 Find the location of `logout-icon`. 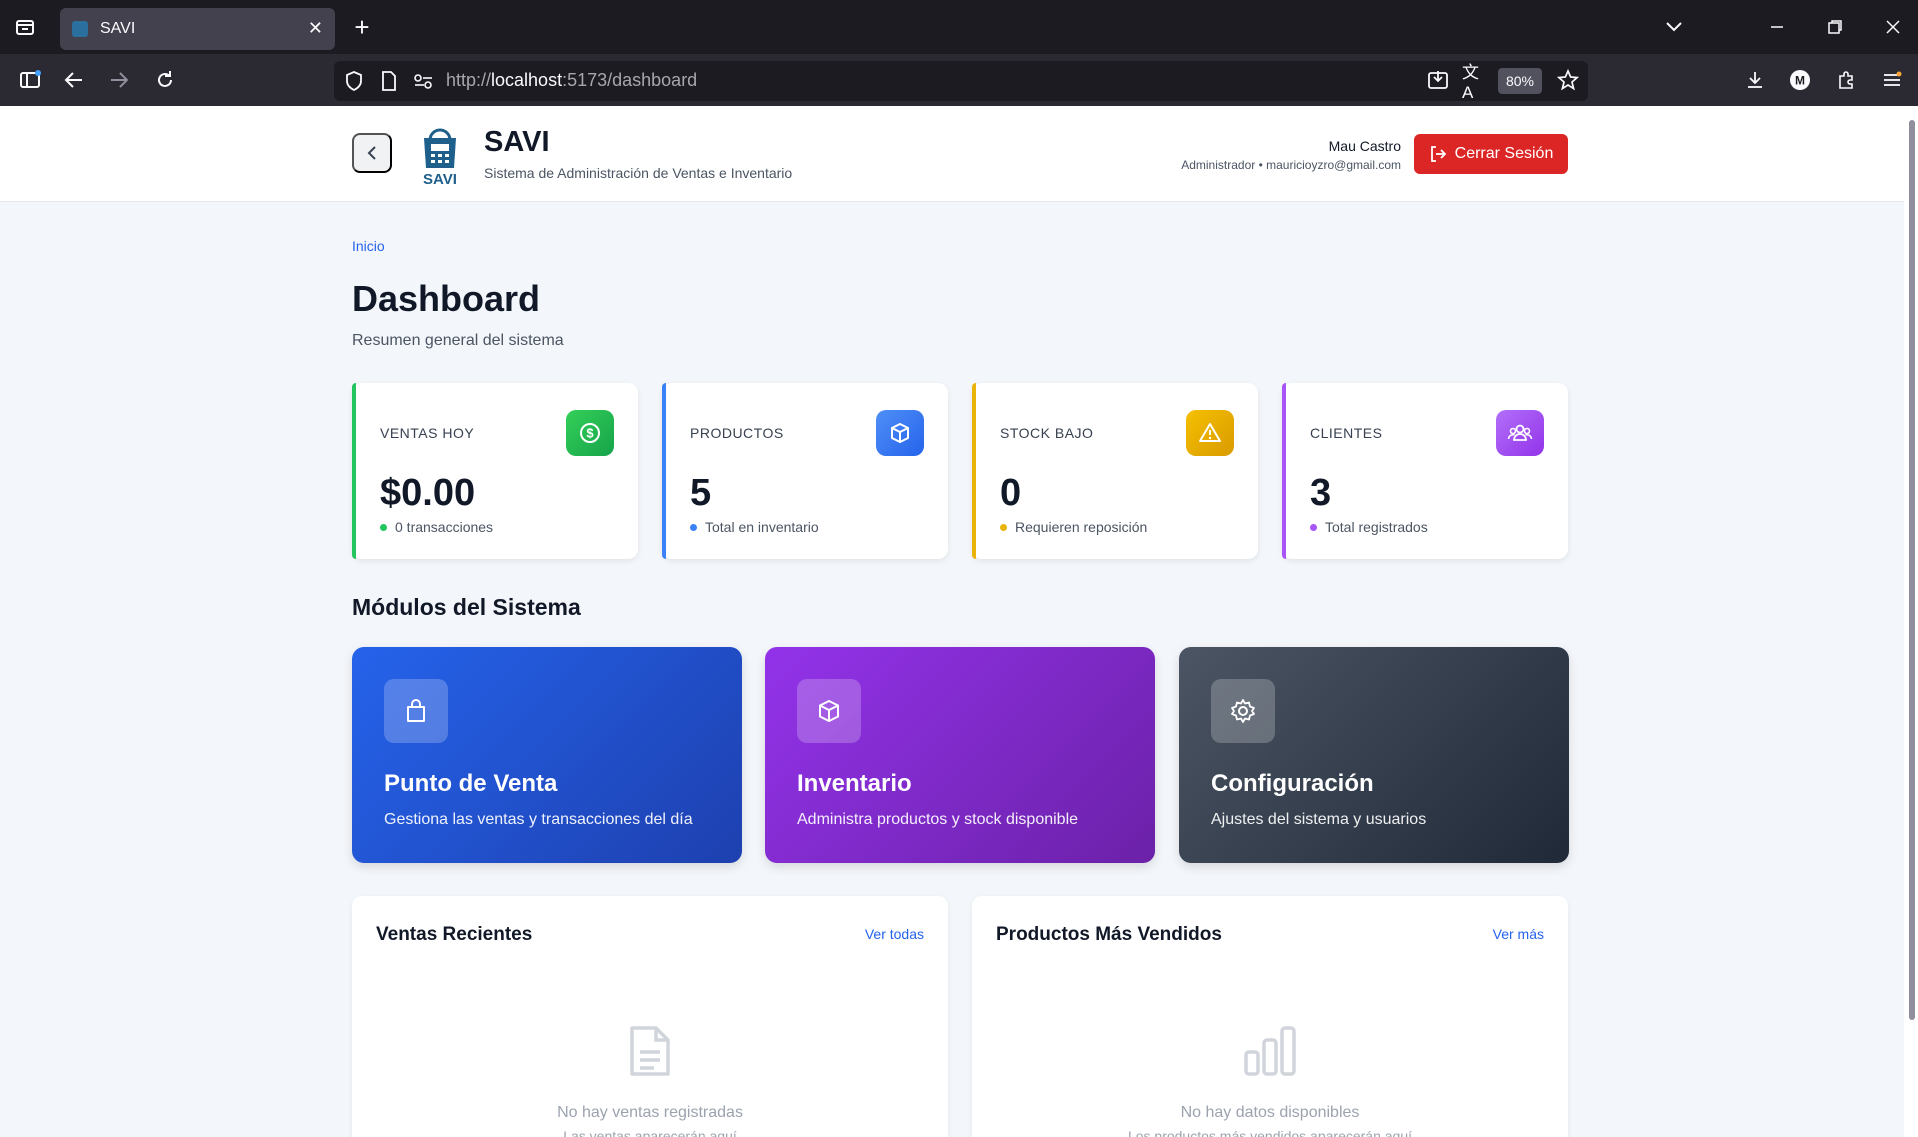

logout-icon is located at coordinates (1438, 154).